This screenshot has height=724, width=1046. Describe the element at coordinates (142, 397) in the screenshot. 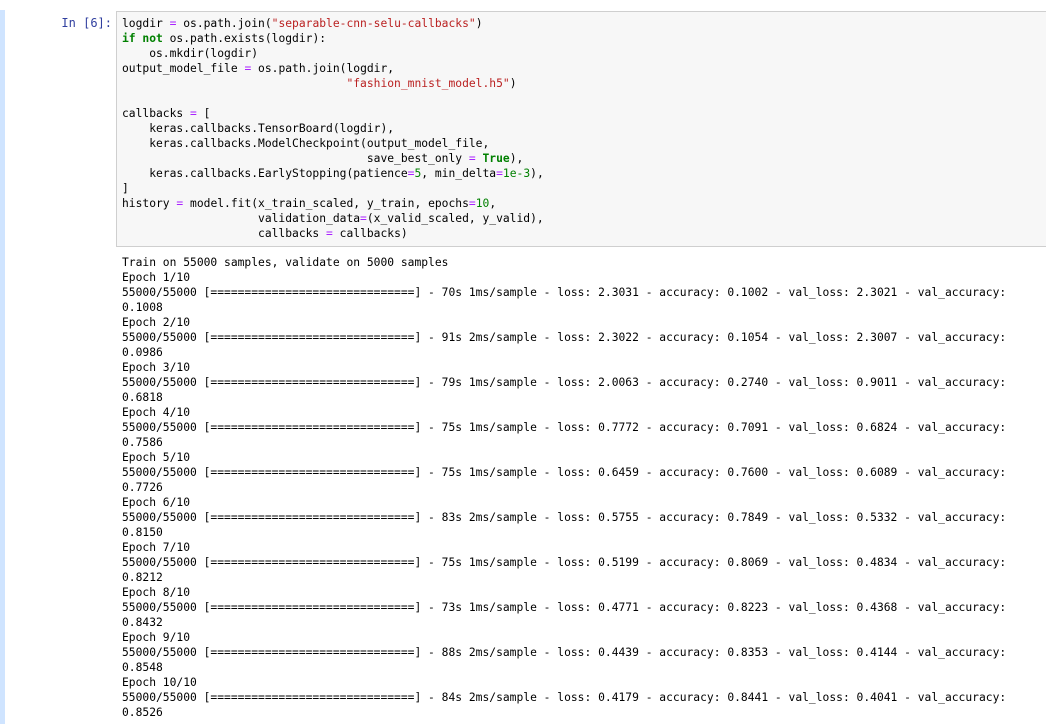

I see `output-line: 0.6818` at that location.